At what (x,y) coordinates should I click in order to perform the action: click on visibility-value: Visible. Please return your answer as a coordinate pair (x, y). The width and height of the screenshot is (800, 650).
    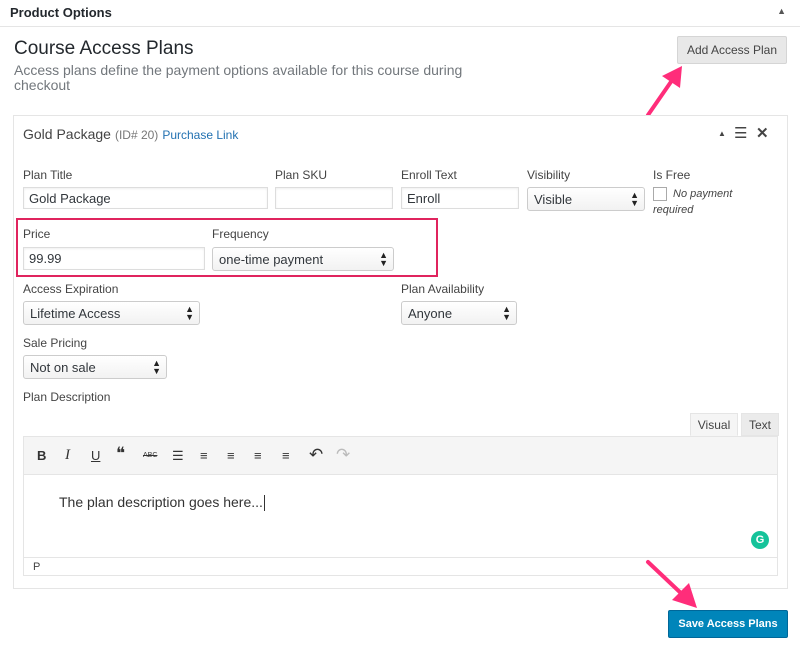
    Looking at the image, I should click on (553, 199).